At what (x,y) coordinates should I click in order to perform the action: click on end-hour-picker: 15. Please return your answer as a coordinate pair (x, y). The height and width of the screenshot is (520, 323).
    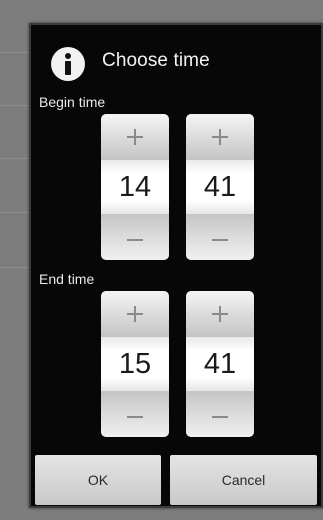
    Looking at the image, I should click on (135, 364).